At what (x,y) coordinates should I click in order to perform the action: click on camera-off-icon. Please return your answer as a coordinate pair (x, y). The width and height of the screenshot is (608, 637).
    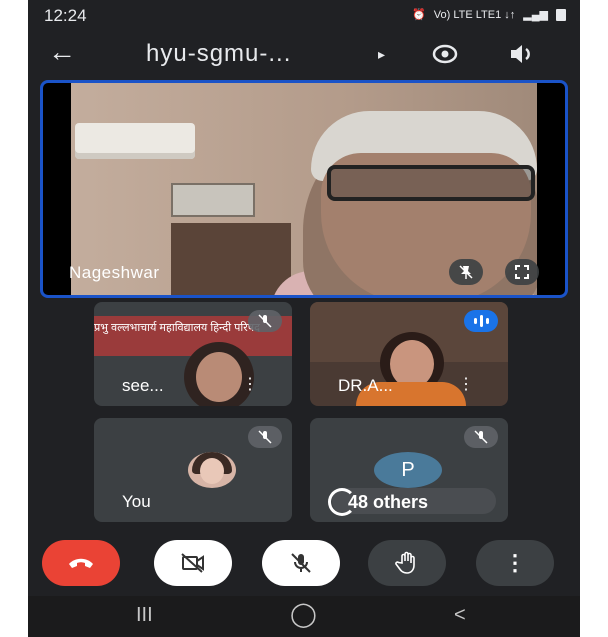
    Looking at the image, I should click on (192, 563).